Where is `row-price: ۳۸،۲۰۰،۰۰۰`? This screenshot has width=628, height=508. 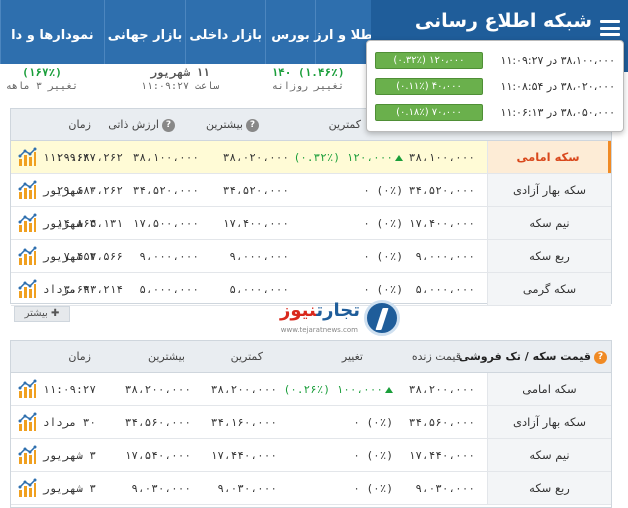 row-price: ۳۸،۲۰۰،۰۰۰ is located at coordinates (441, 389).